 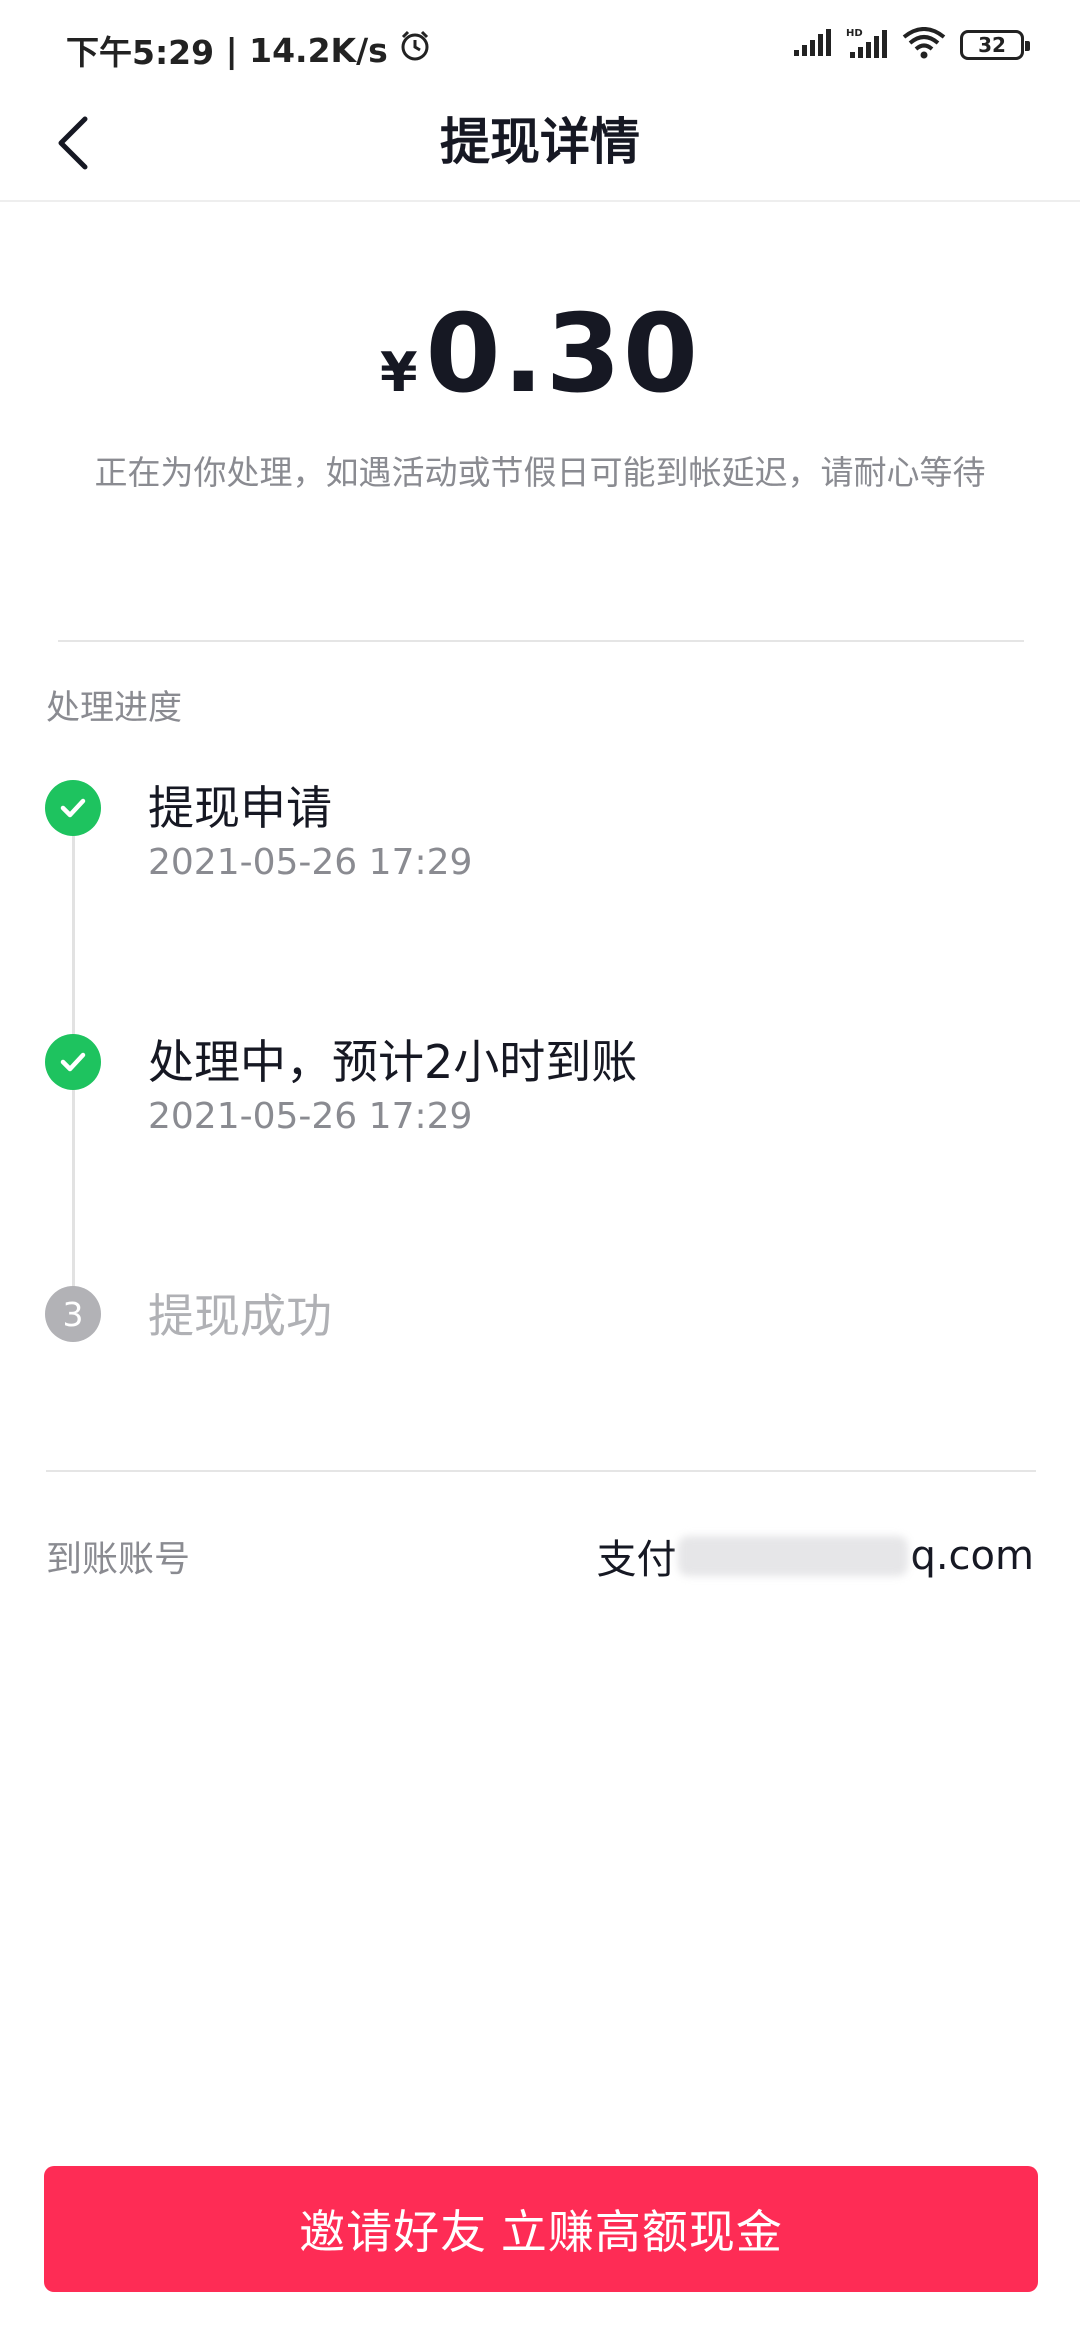 What do you see at coordinates (240, 808) in the screenshot?
I see `step-1-title: 提现申请` at bounding box center [240, 808].